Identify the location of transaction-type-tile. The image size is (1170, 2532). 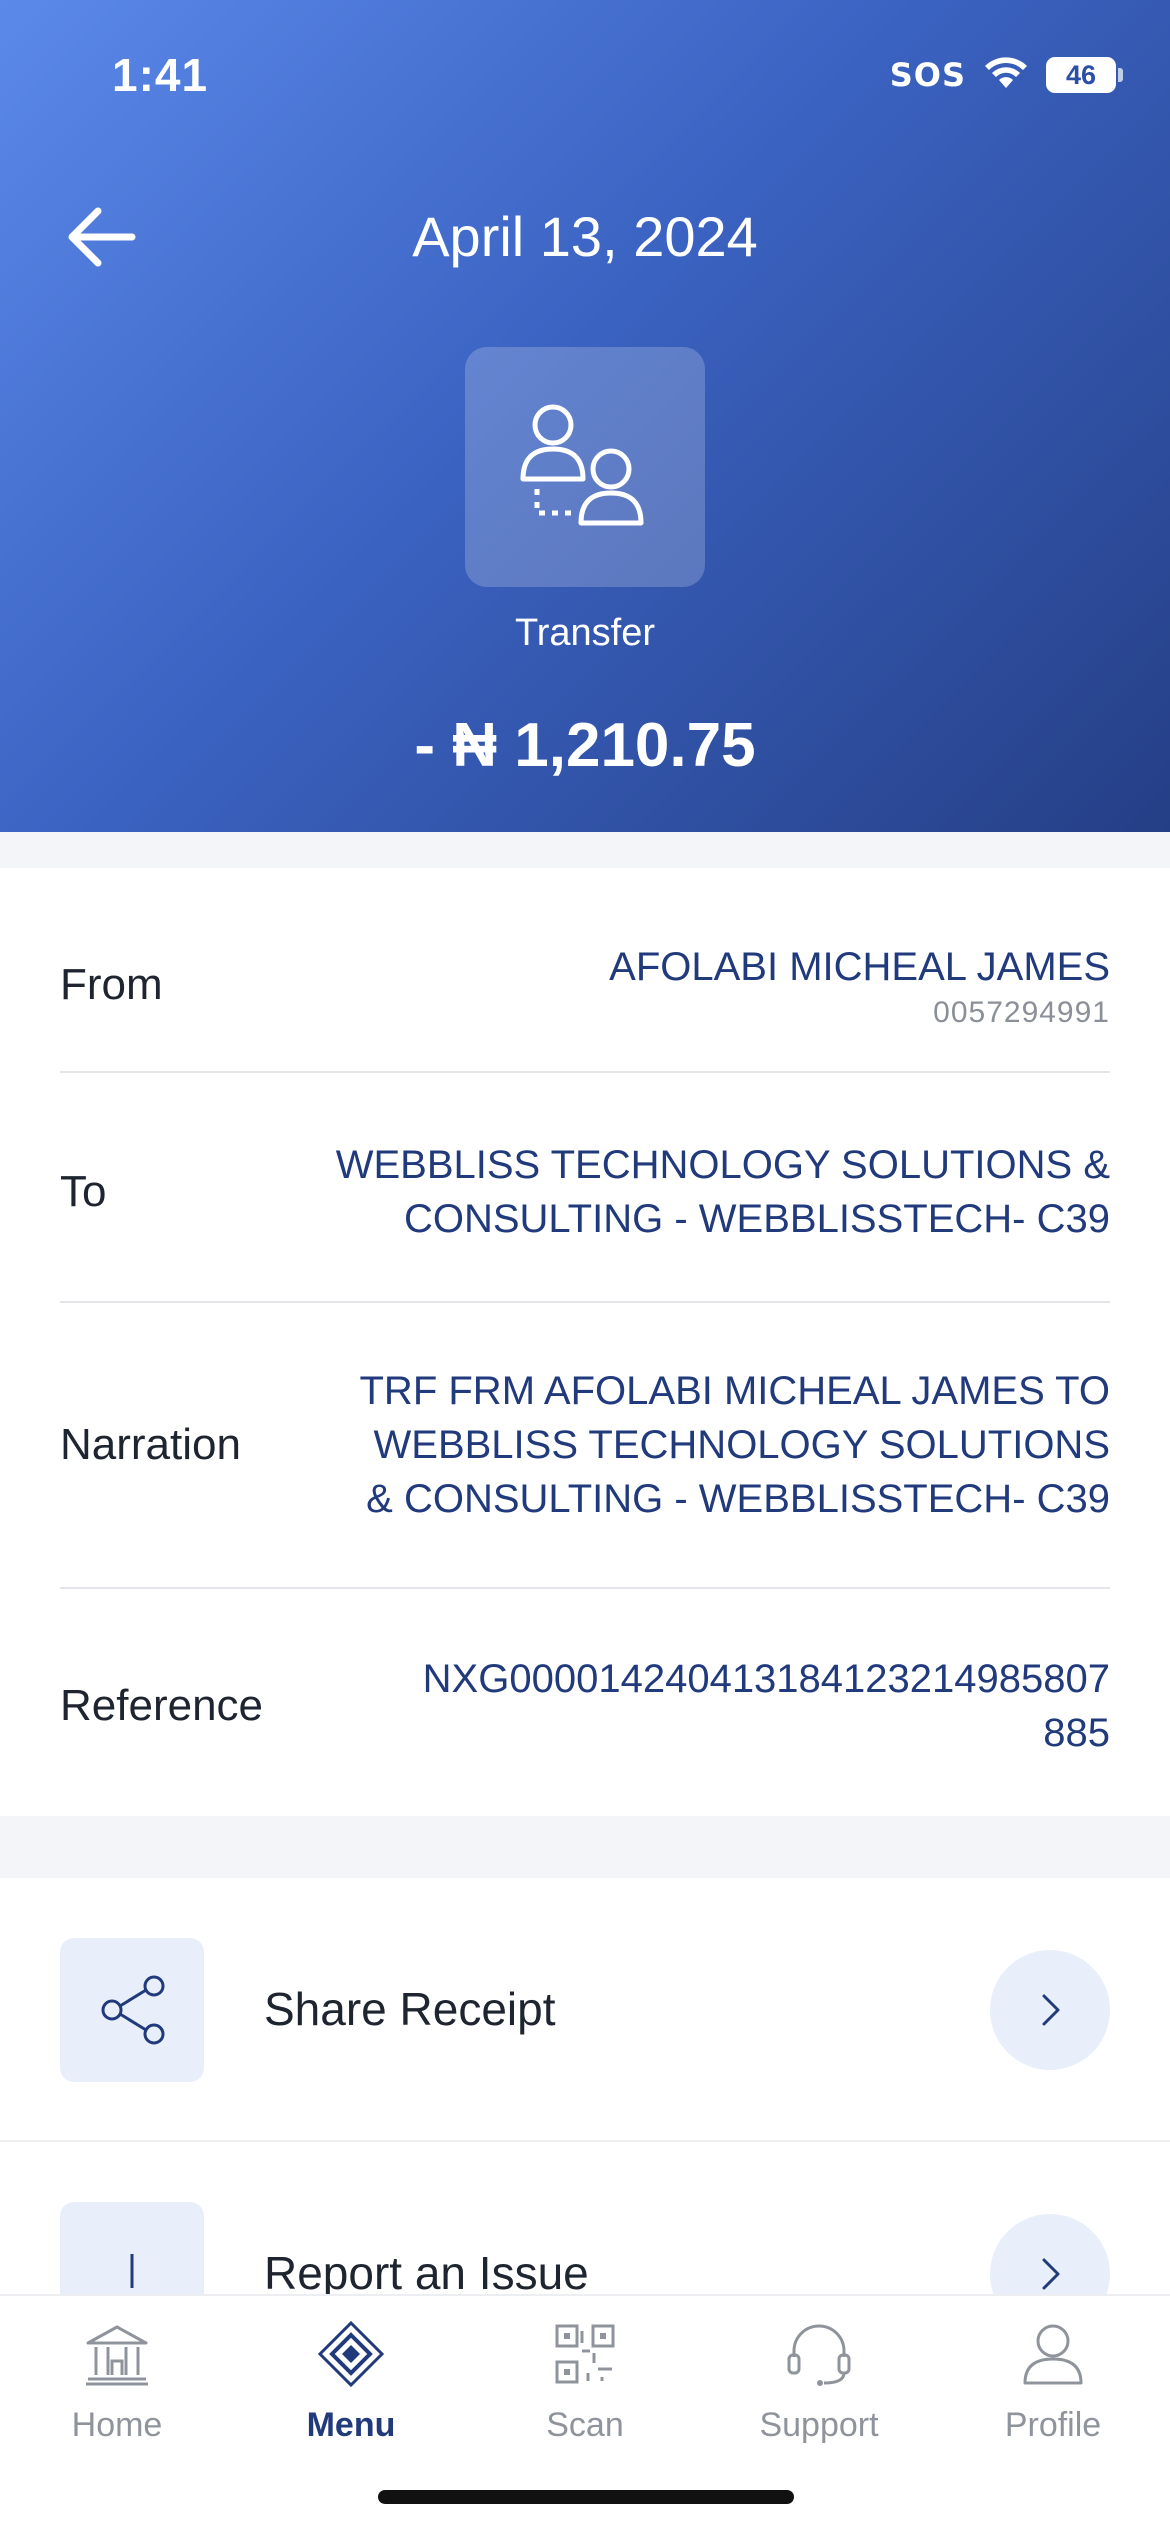
(585, 467).